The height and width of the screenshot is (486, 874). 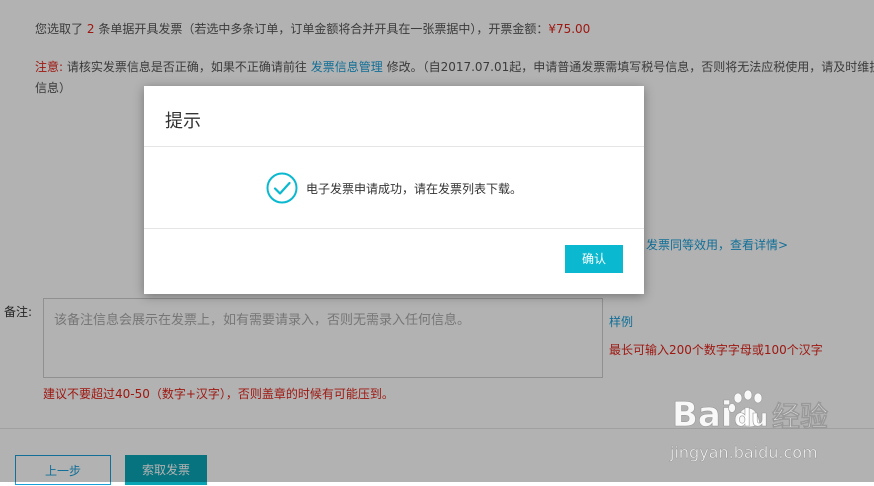 I want to click on dialog-divider-bottom, so click(x=394, y=228).